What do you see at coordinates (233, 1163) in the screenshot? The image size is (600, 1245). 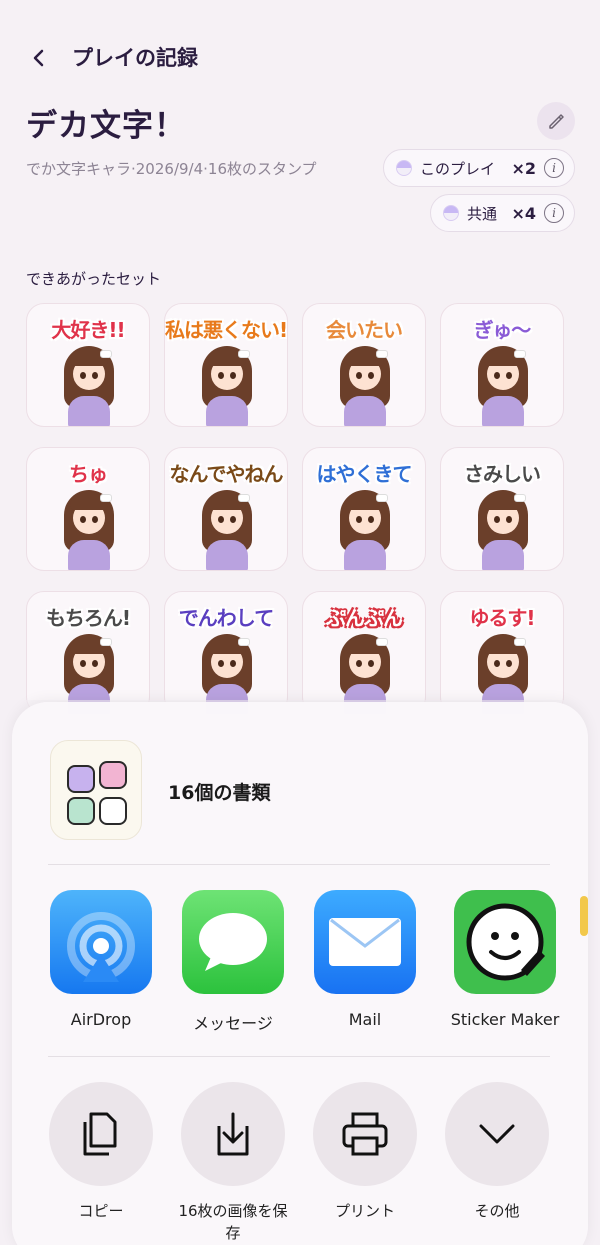 I see `save-images-button: 16枚の画像を保存` at bounding box center [233, 1163].